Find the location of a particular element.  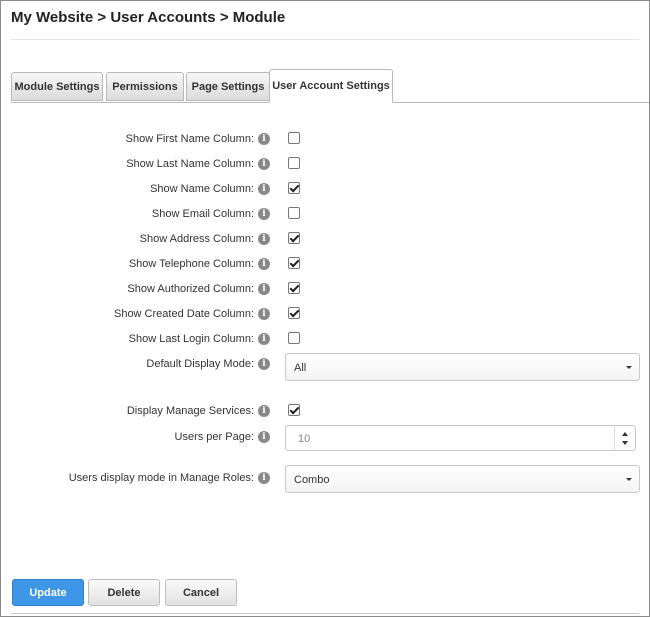

selected-value: Combo is located at coordinates (312, 480).